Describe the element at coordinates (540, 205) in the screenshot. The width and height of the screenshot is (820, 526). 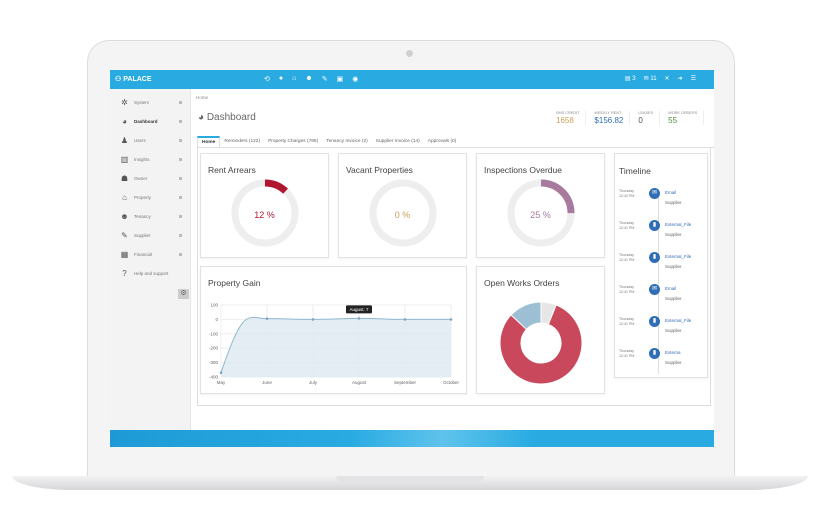
I see `kpi-card: Inspections Overdue 25 %` at that location.